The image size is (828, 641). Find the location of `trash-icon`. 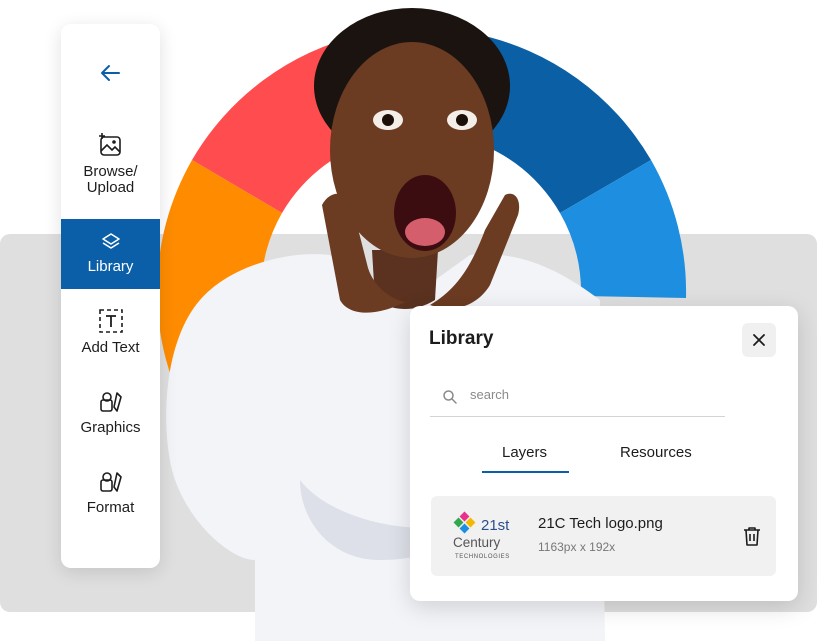

trash-icon is located at coordinates (752, 536).